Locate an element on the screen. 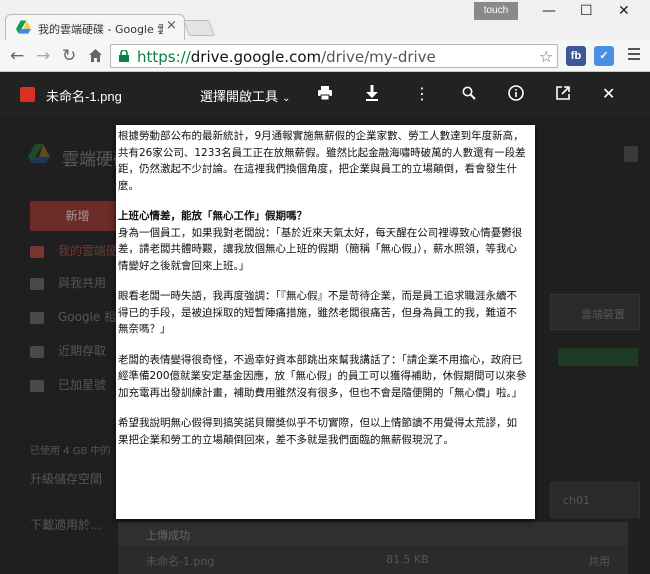  image-file-icon is located at coordinates (27, 94).